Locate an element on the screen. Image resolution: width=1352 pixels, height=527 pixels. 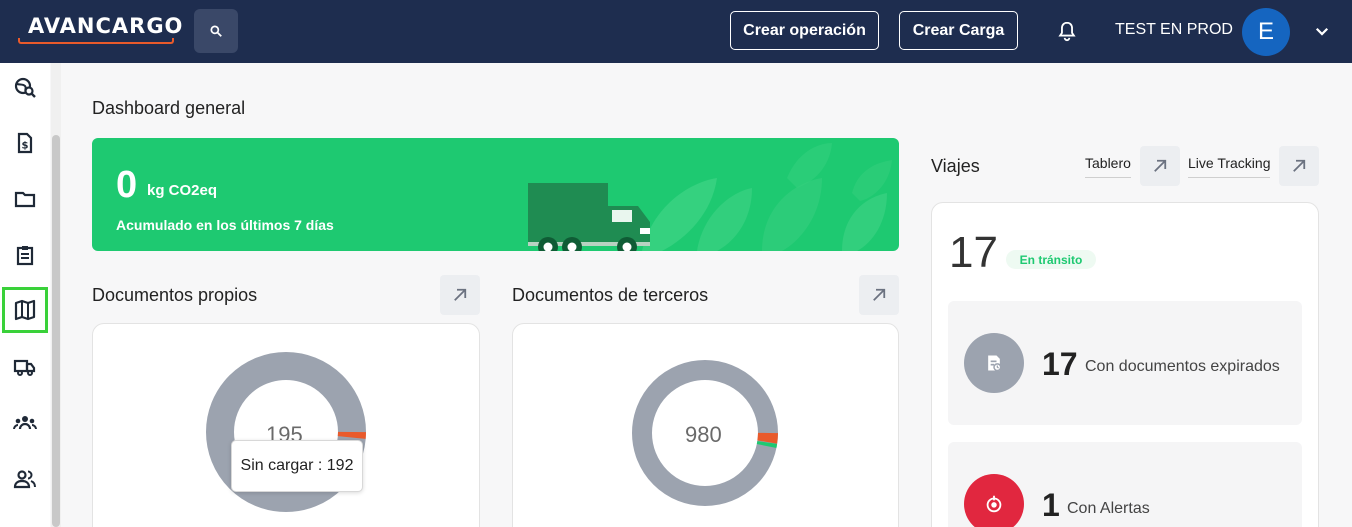
avatar: E is located at coordinates (1266, 32).